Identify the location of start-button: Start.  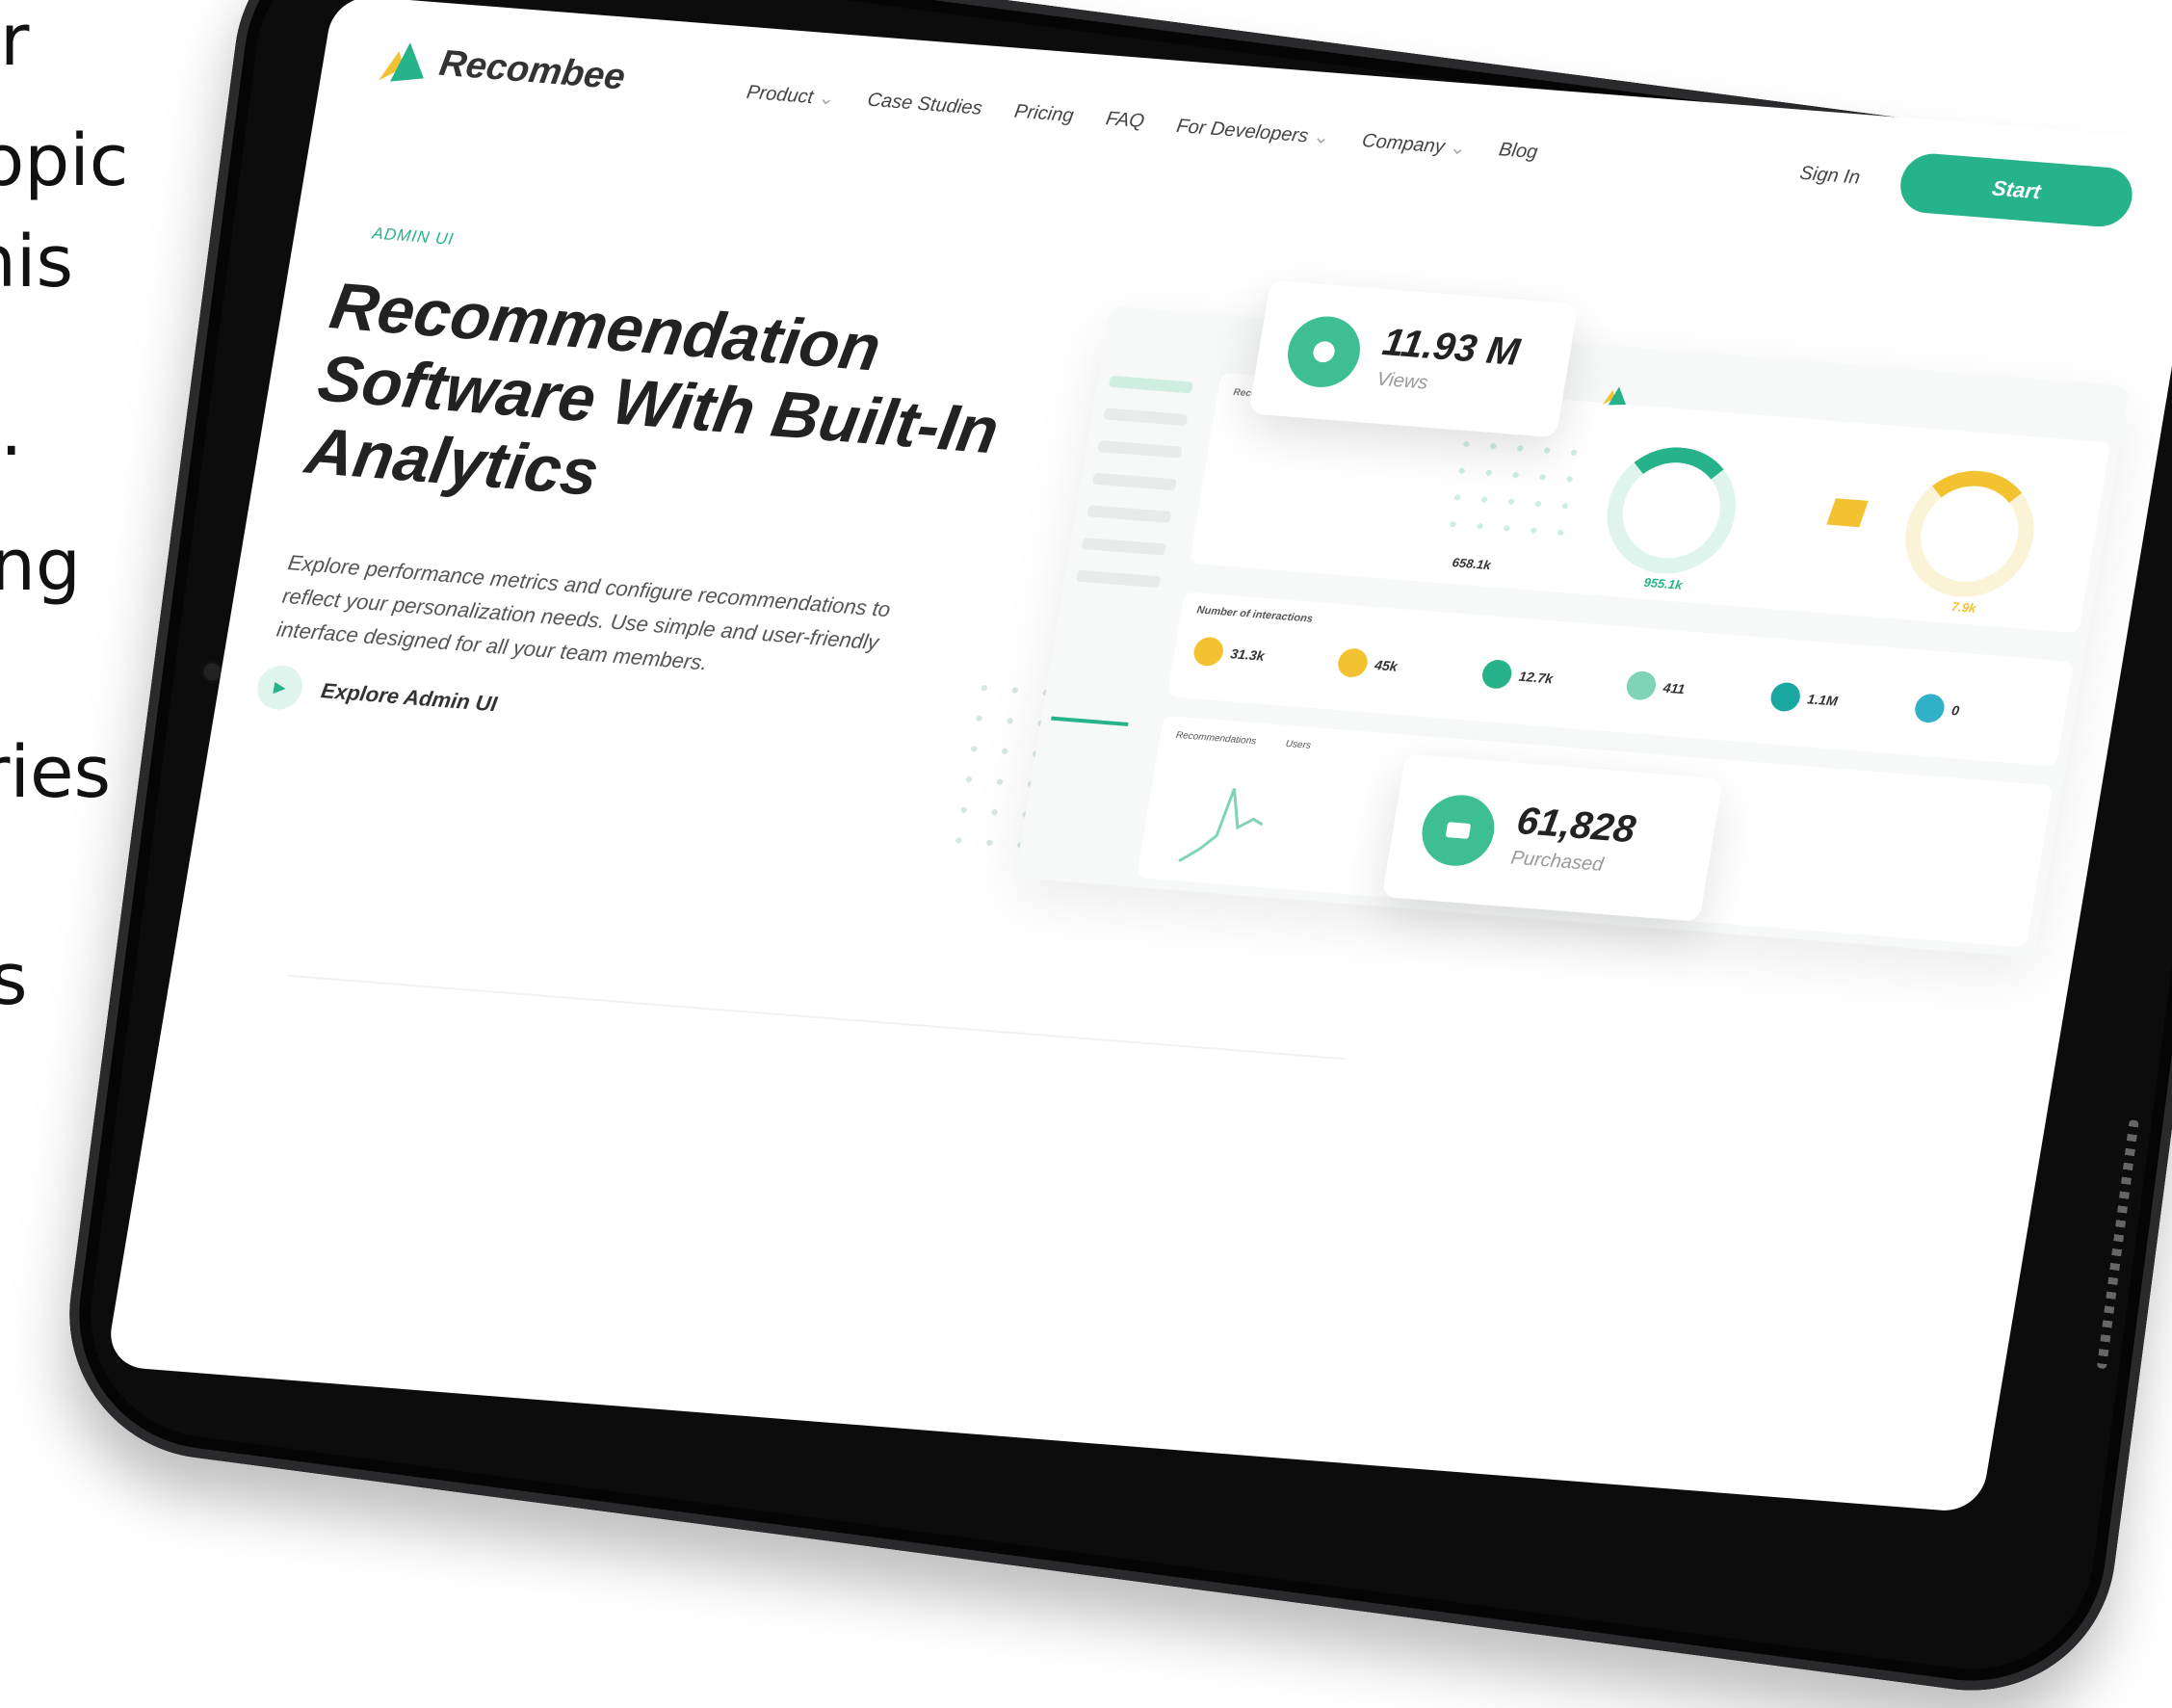
(2016, 190).